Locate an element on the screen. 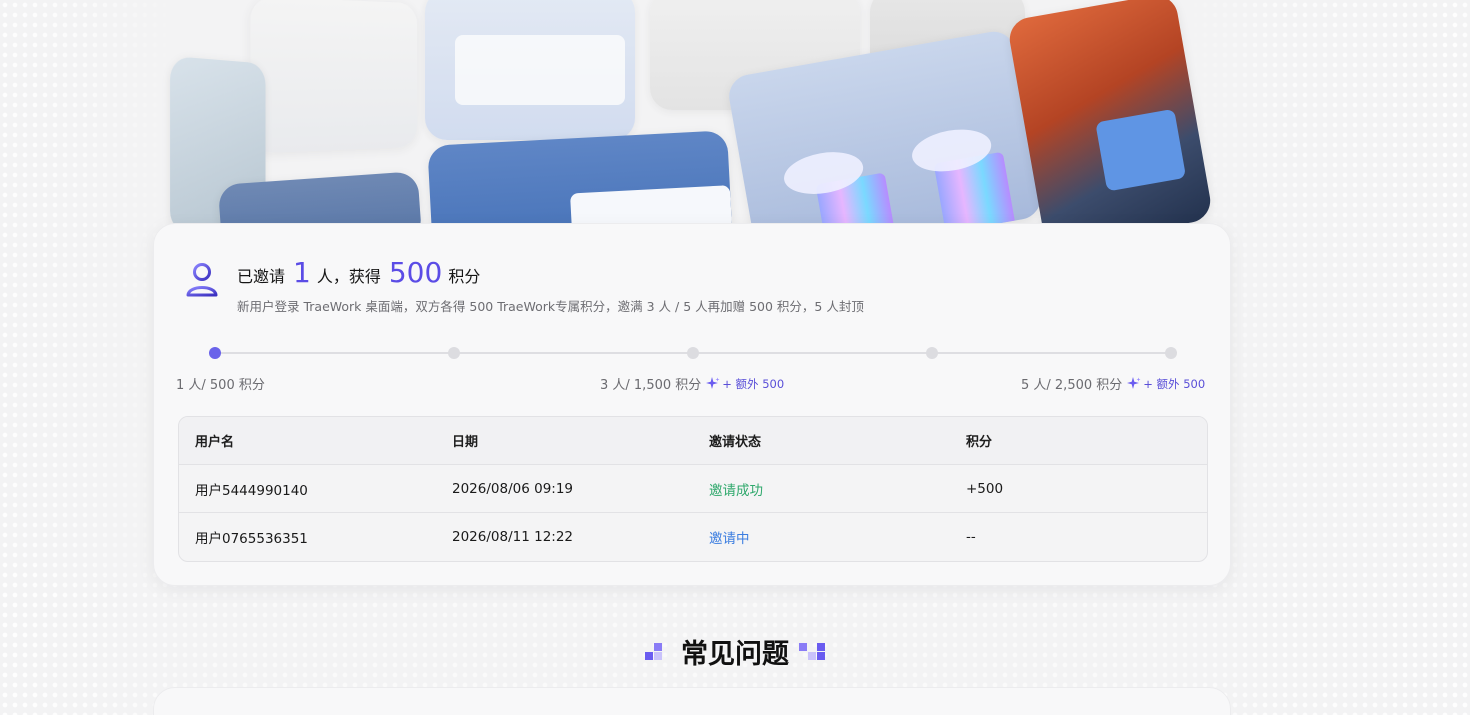 The width and height of the screenshot is (1470, 715). row-username: 用户0765536351 is located at coordinates (251, 539).